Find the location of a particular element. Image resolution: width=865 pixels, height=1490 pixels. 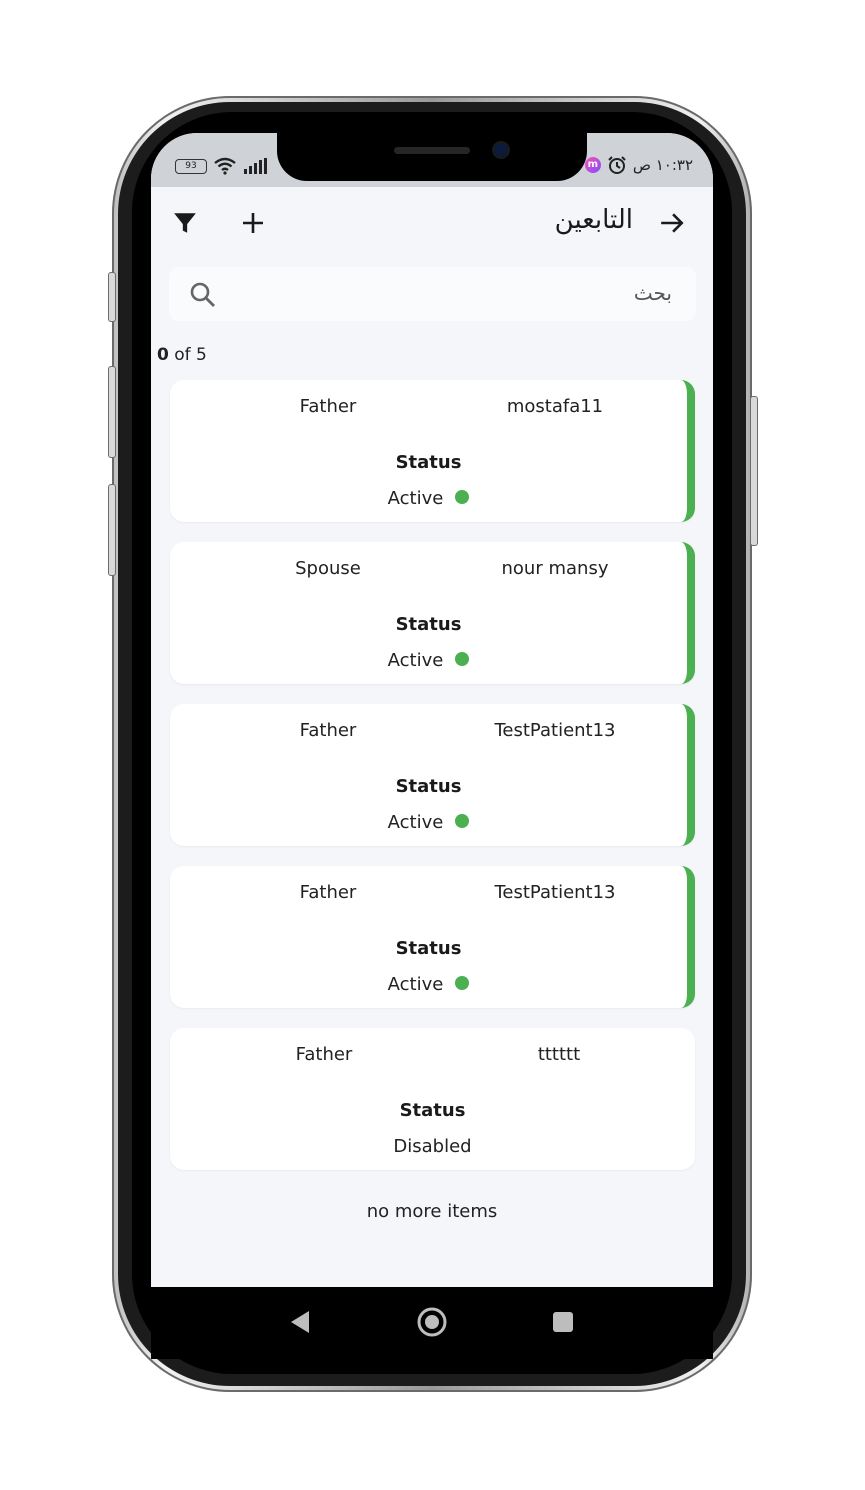

battery-level: 93 is located at coordinates (191, 165).